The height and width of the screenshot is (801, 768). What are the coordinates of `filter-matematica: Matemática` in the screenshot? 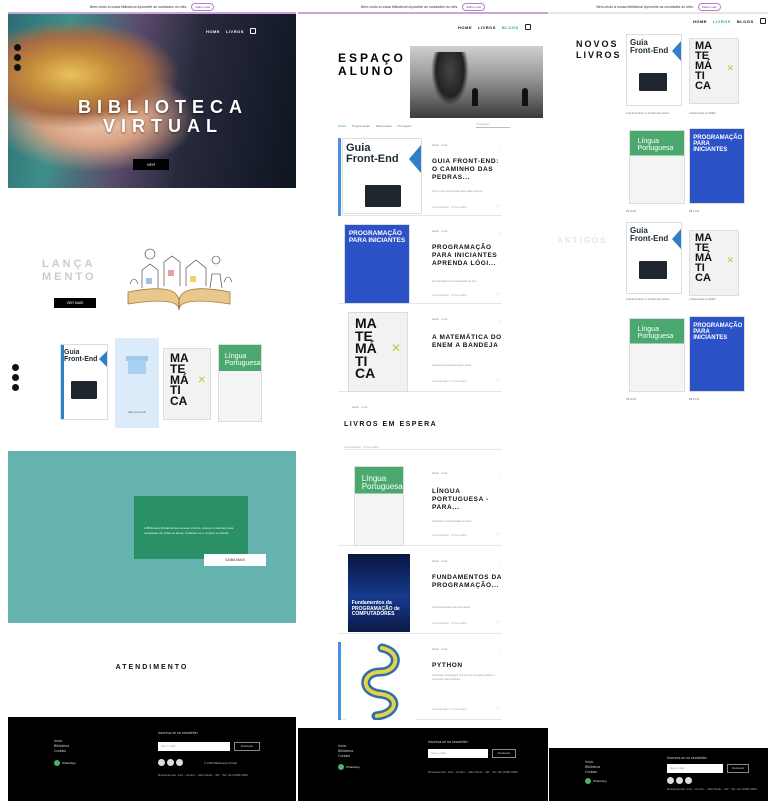 It's located at (384, 126).